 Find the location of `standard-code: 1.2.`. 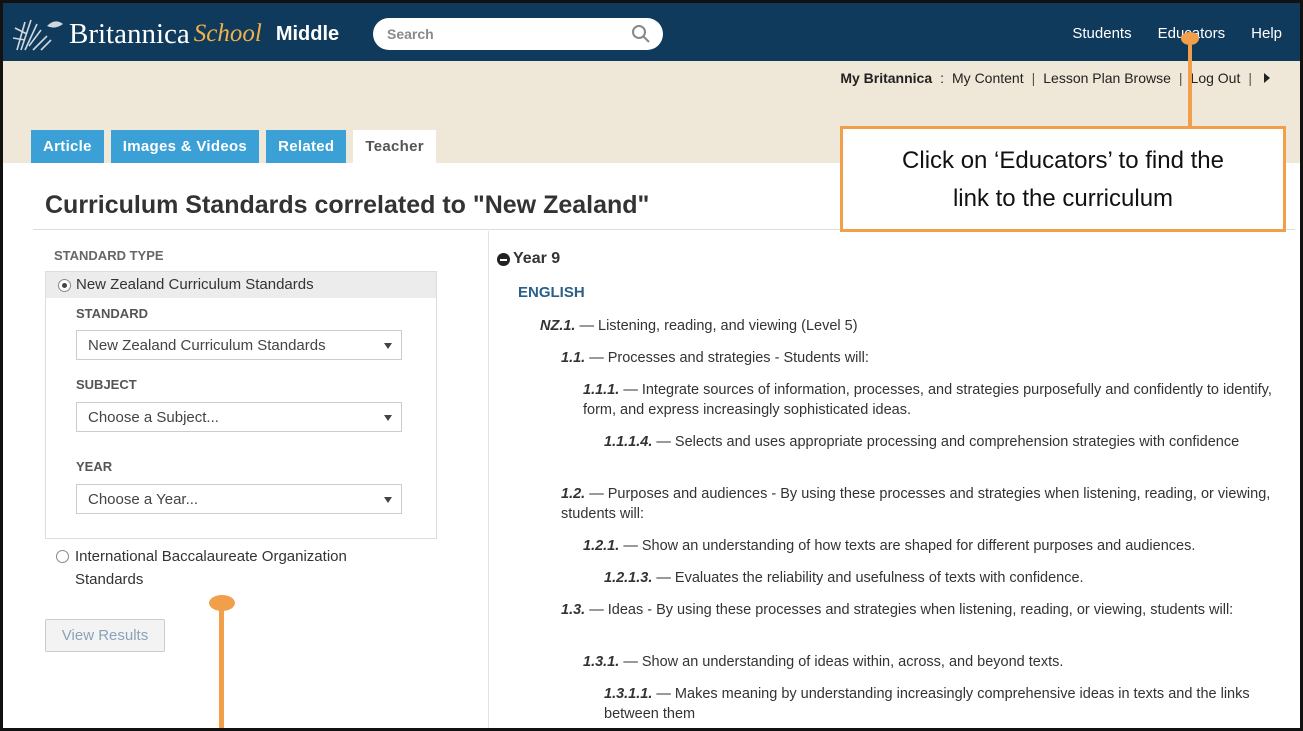

standard-code: 1.2. is located at coordinates (573, 494).